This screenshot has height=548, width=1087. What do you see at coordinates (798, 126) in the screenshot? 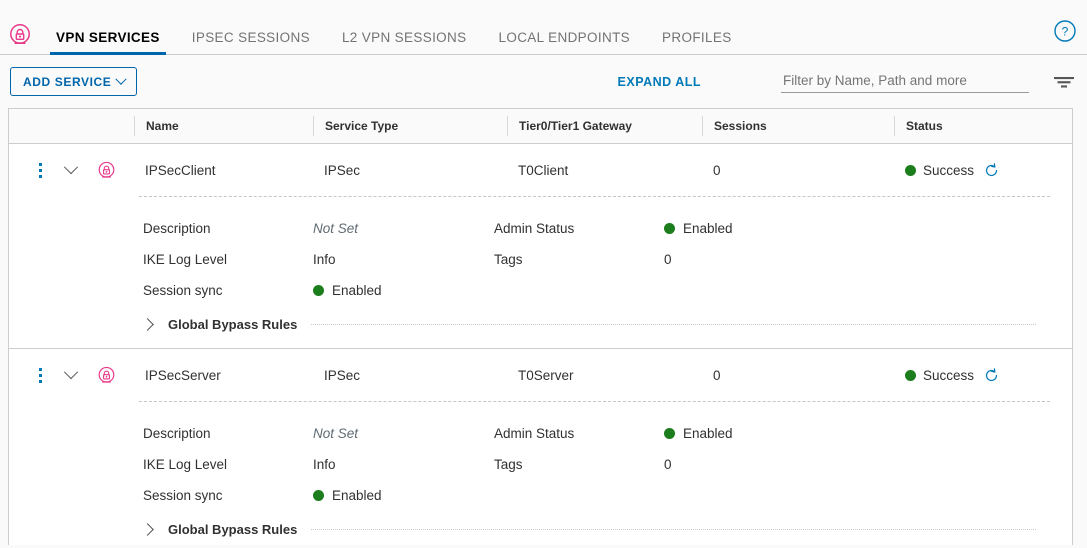
I see `column-header-sessions: Sessions` at bounding box center [798, 126].